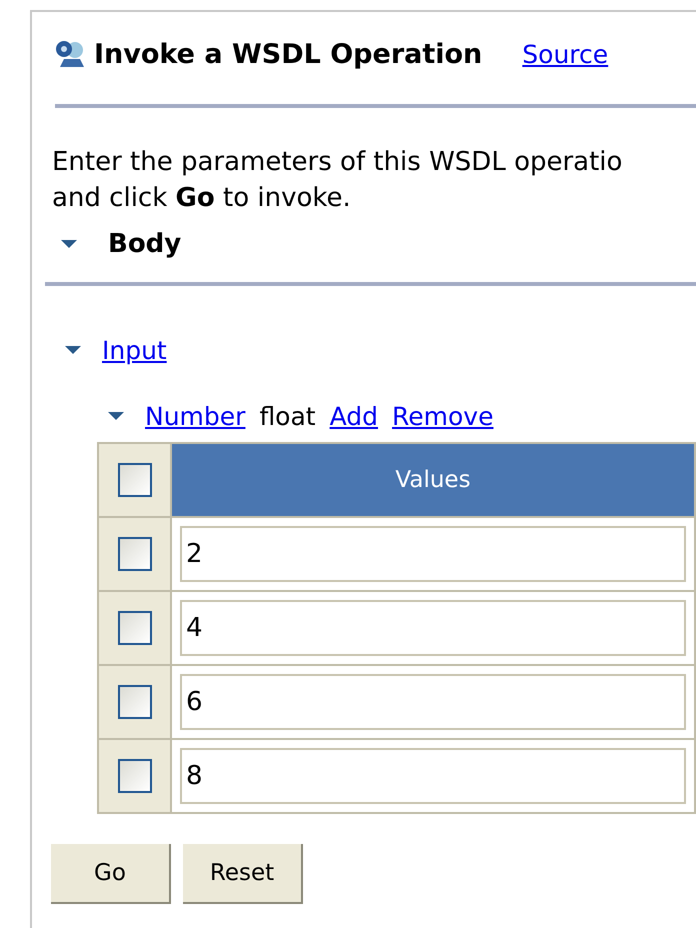 This screenshot has height=928, width=696. Describe the element at coordinates (354, 416) in the screenshot. I see `add-link: Add` at that location.